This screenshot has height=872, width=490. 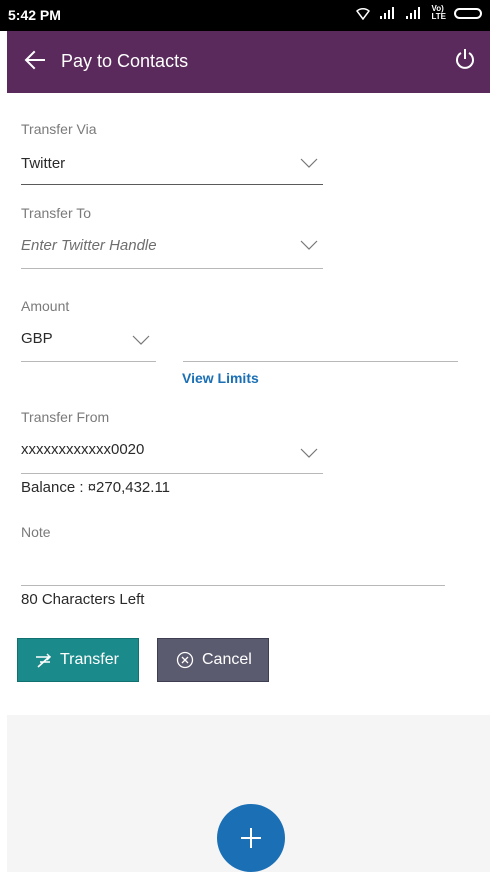 I want to click on view-limits-link: View Limits, so click(x=220, y=378).